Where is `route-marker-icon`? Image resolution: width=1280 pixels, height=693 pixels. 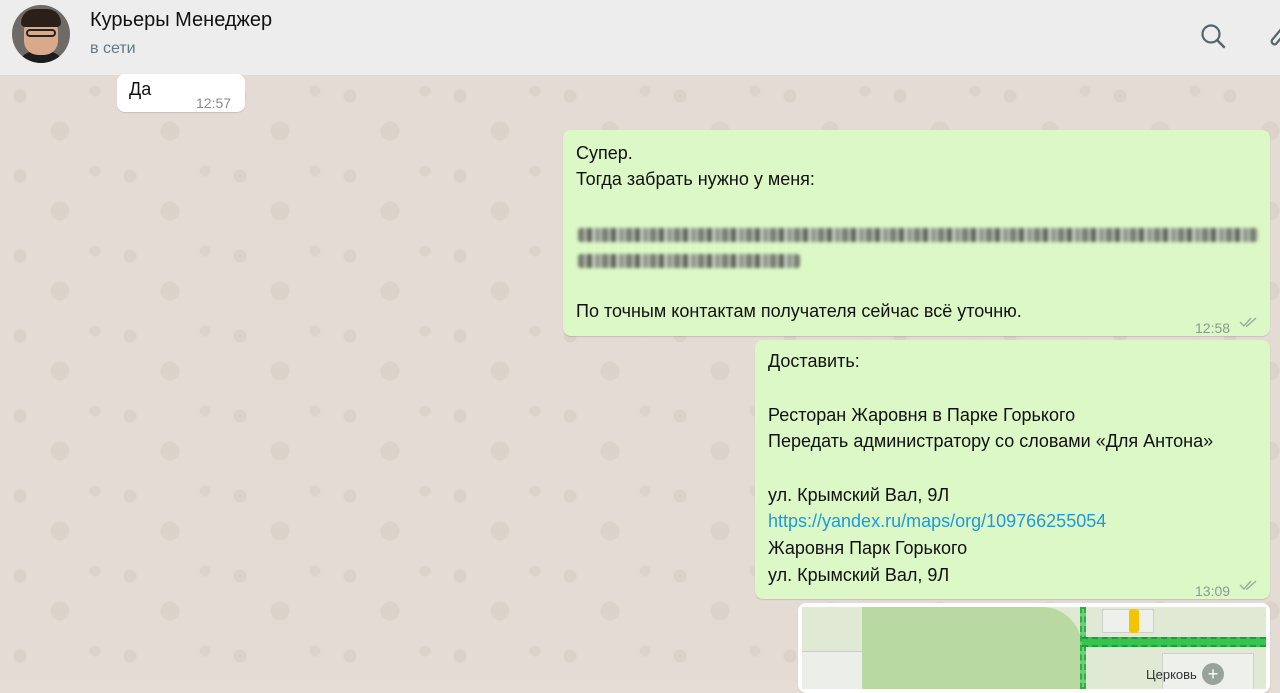 route-marker-icon is located at coordinates (1134, 621).